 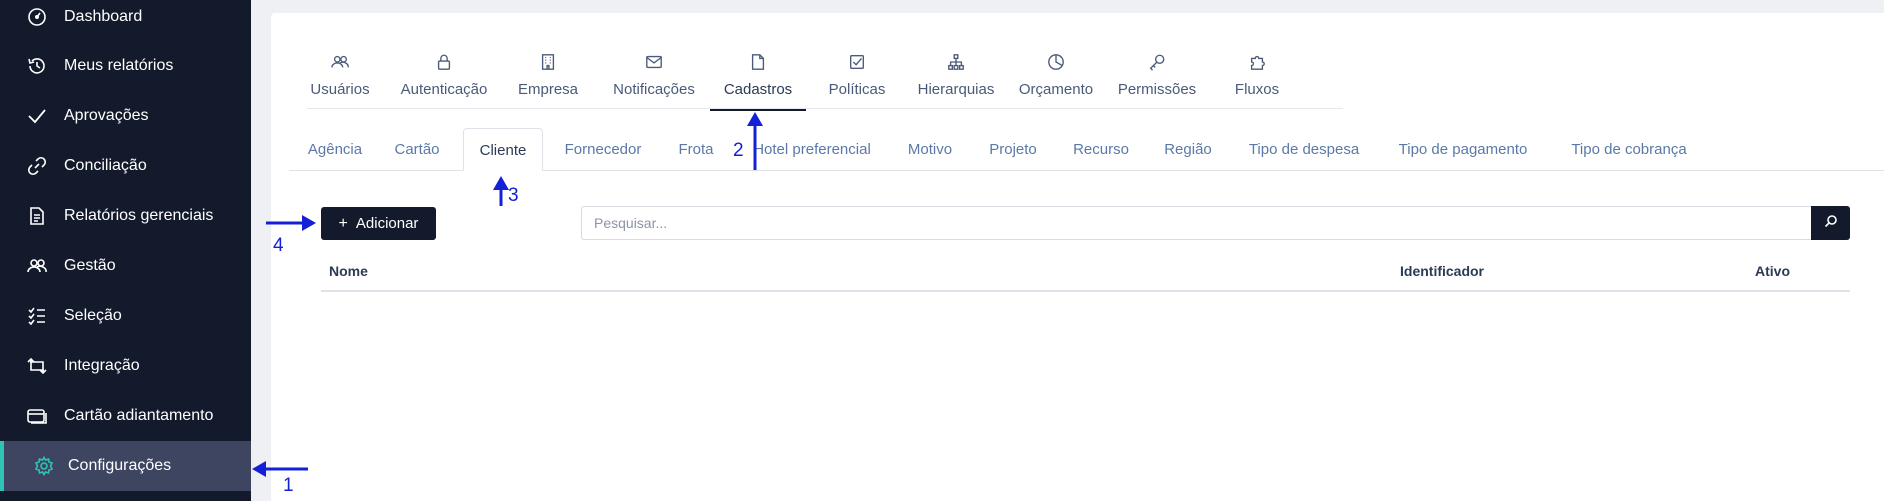 I want to click on annotation-number-4: 4, so click(x=278, y=245).